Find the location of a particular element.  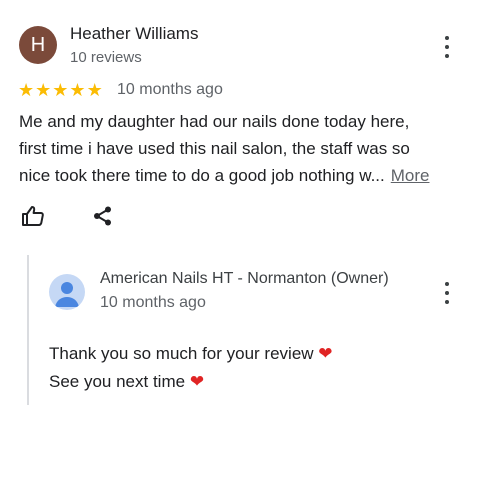

reply-text-line: Thank you so much for your review ❤ is located at coordinates (191, 353).